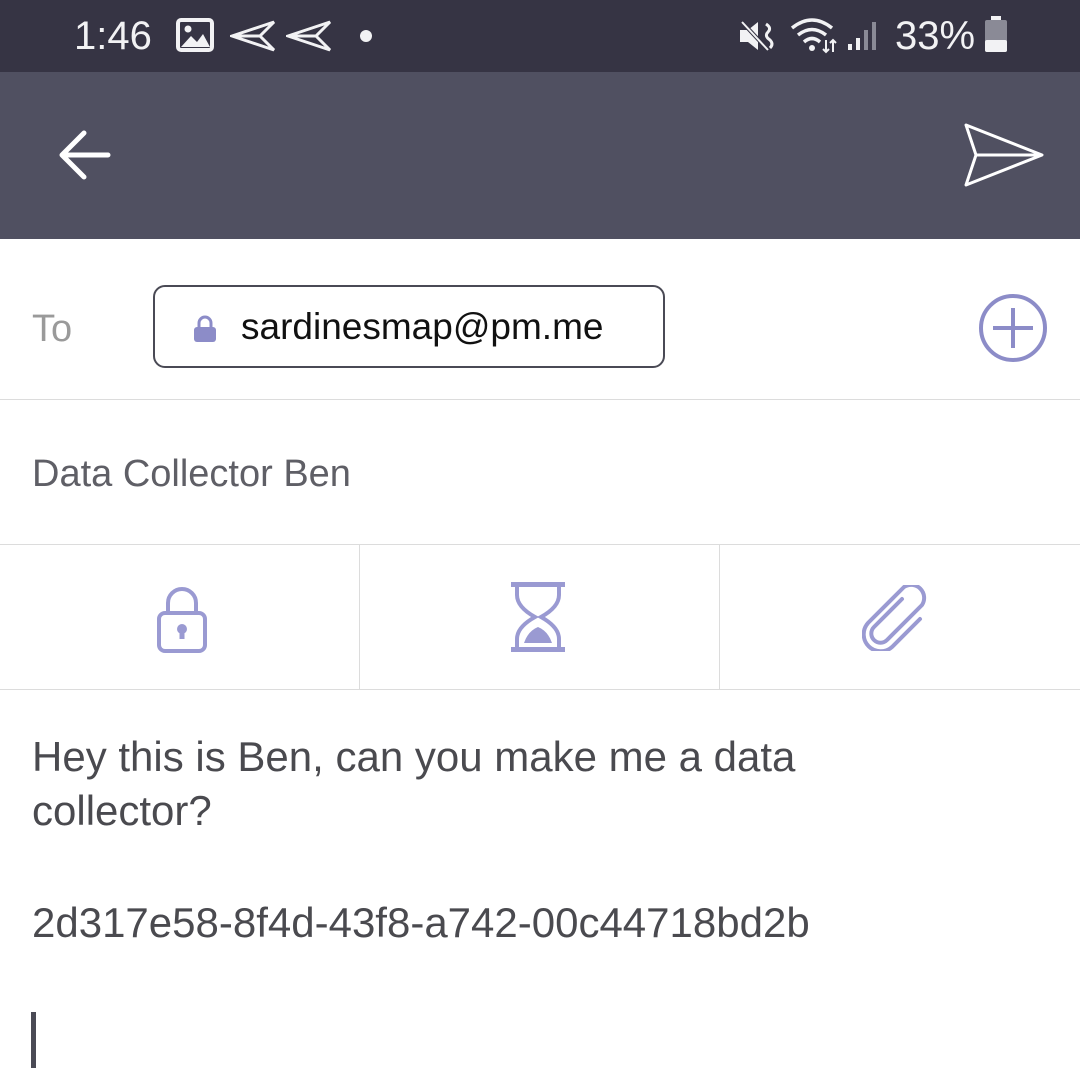 The width and height of the screenshot is (1080, 1088). Describe the element at coordinates (113, 36) in the screenshot. I see `status-time: 1:46` at that location.